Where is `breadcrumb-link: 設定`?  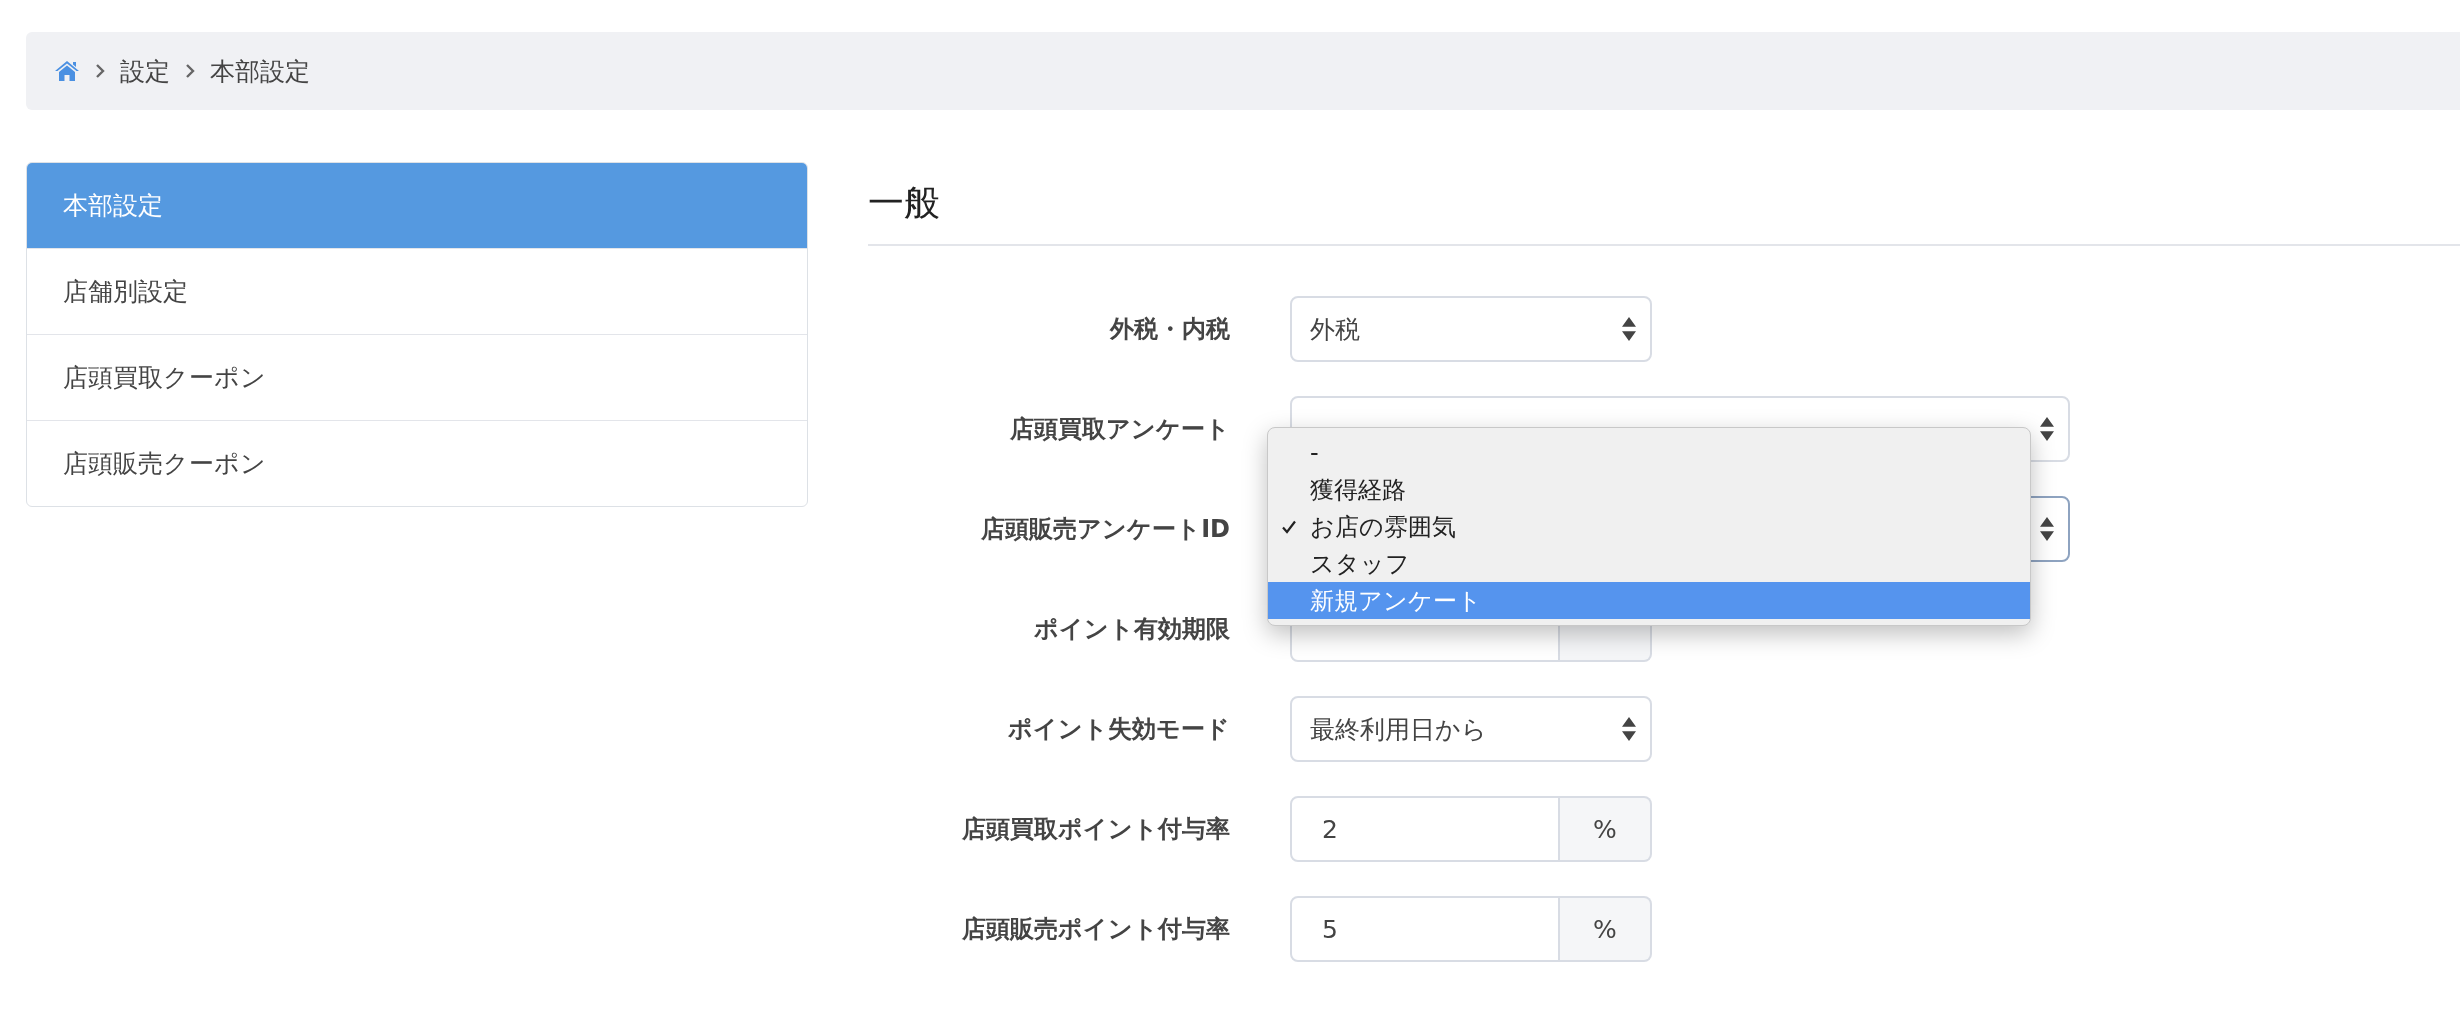
breadcrumb-link: 設定 is located at coordinates (145, 71).